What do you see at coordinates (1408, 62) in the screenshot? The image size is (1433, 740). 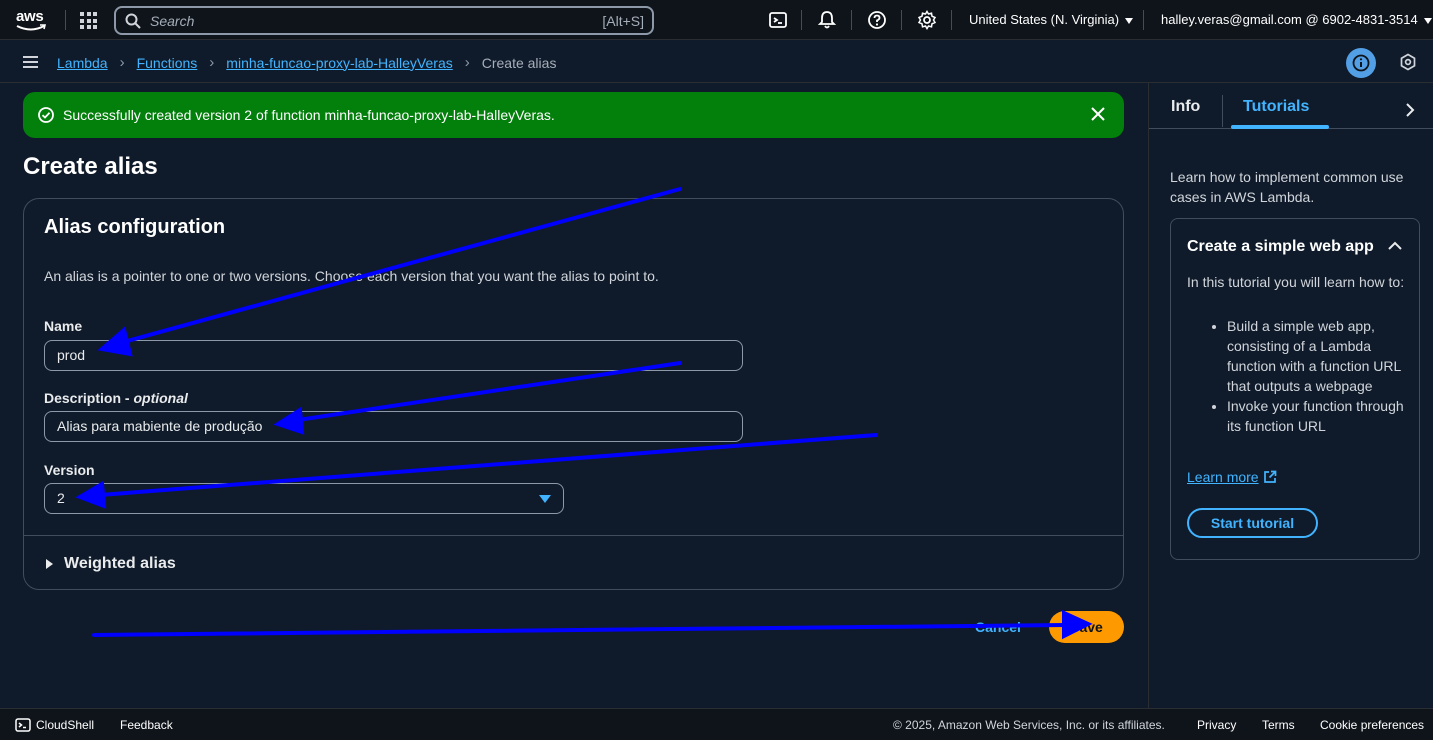 I see `settings-hexagon-icon` at bounding box center [1408, 62].